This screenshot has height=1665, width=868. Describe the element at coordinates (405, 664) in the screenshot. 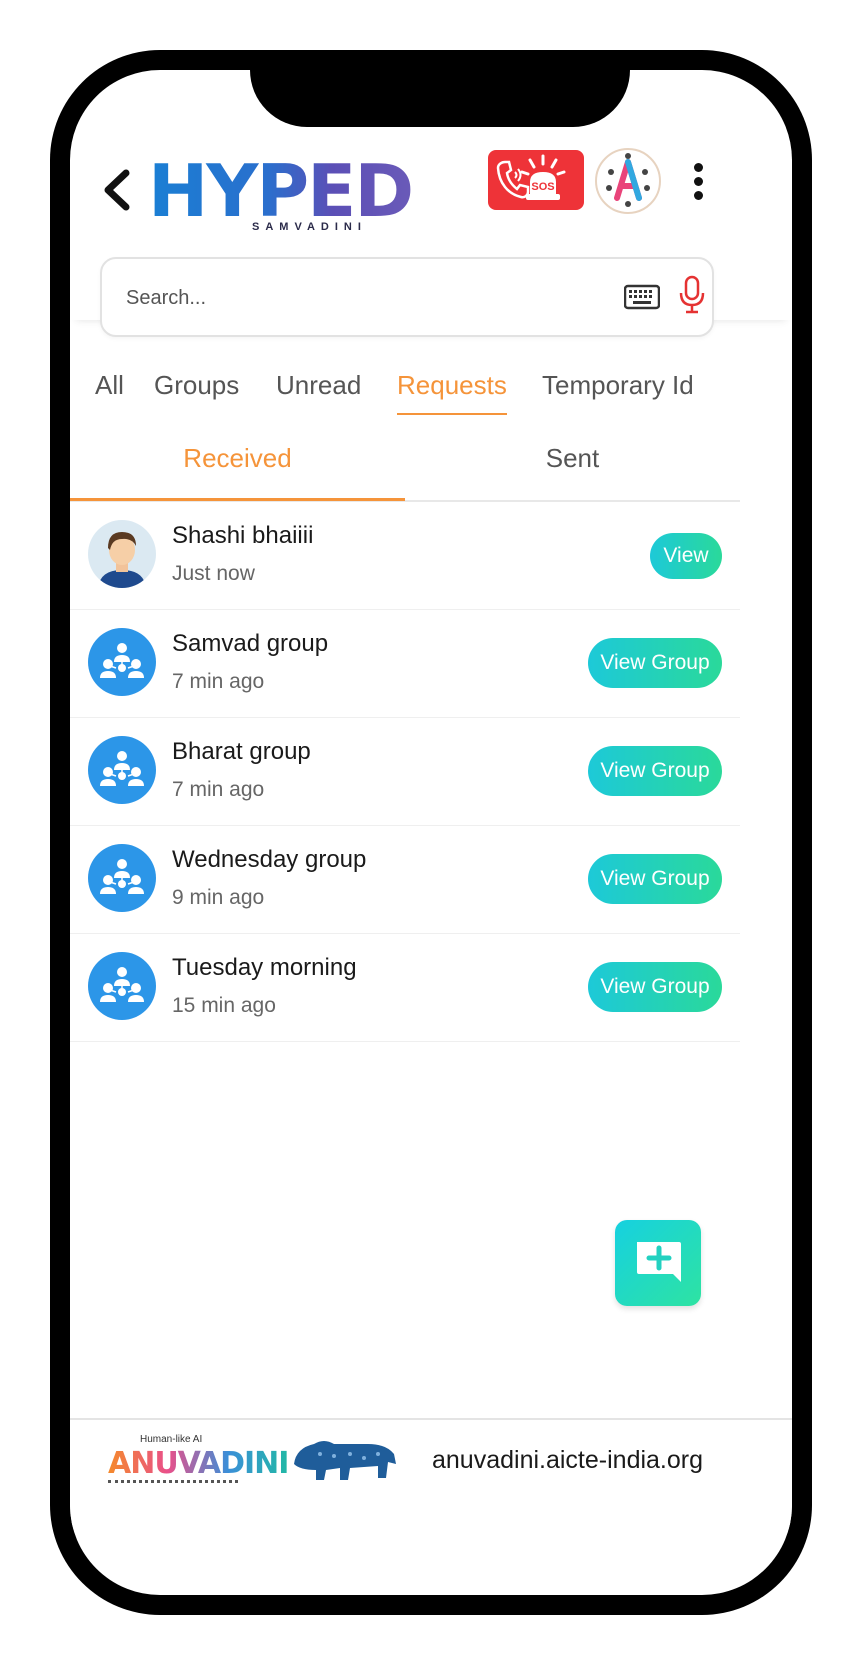

I see `list-item: Samvad group 7 min ago View Group` at that location.